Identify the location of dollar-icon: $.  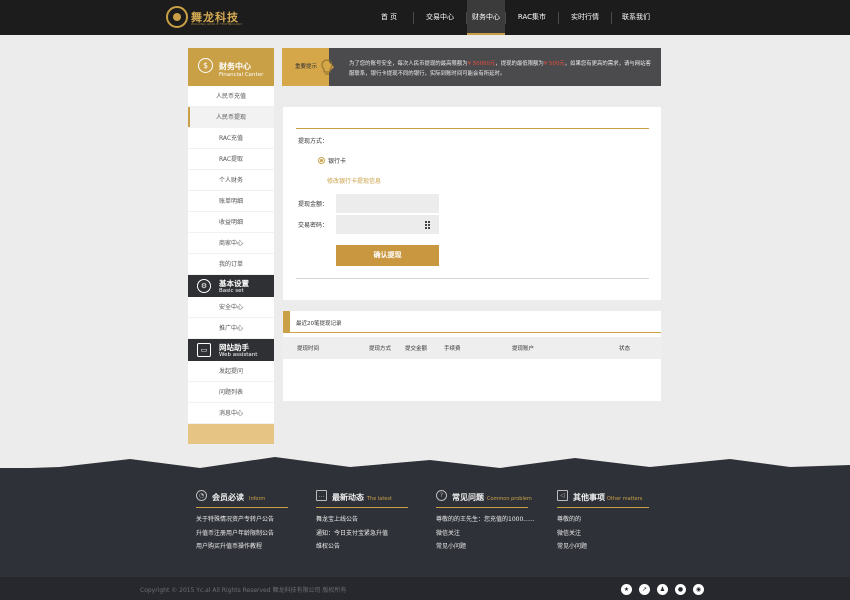
(205, 65).